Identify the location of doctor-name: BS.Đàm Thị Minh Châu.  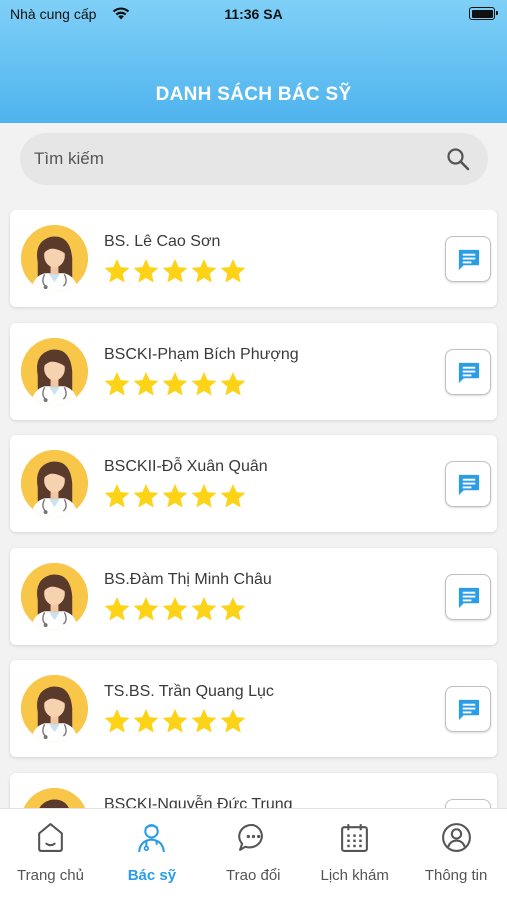
(188, 579).